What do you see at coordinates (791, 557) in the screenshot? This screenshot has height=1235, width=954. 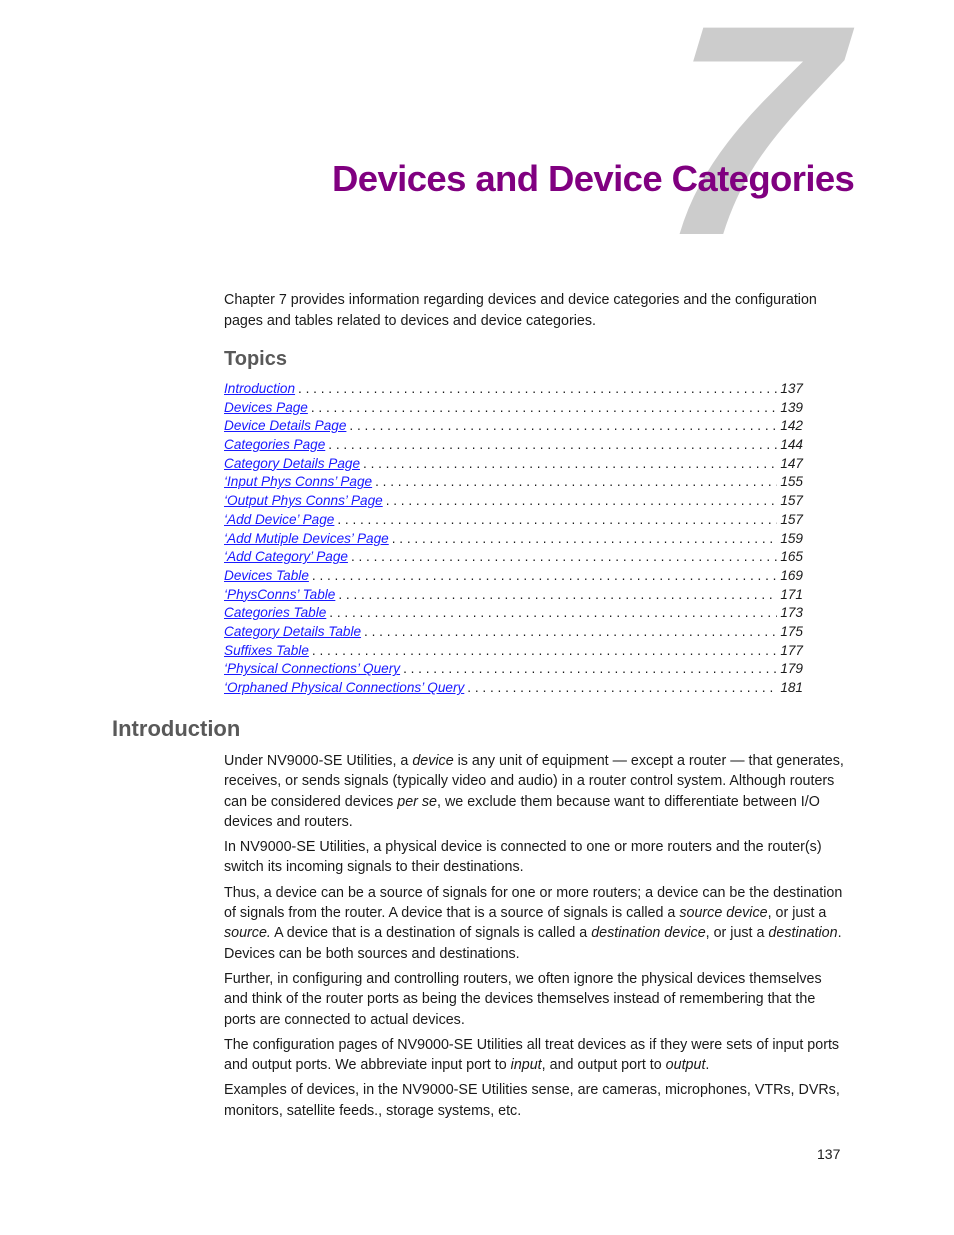 I see `toc-page-number: 165` at bounding box center [791, 557].